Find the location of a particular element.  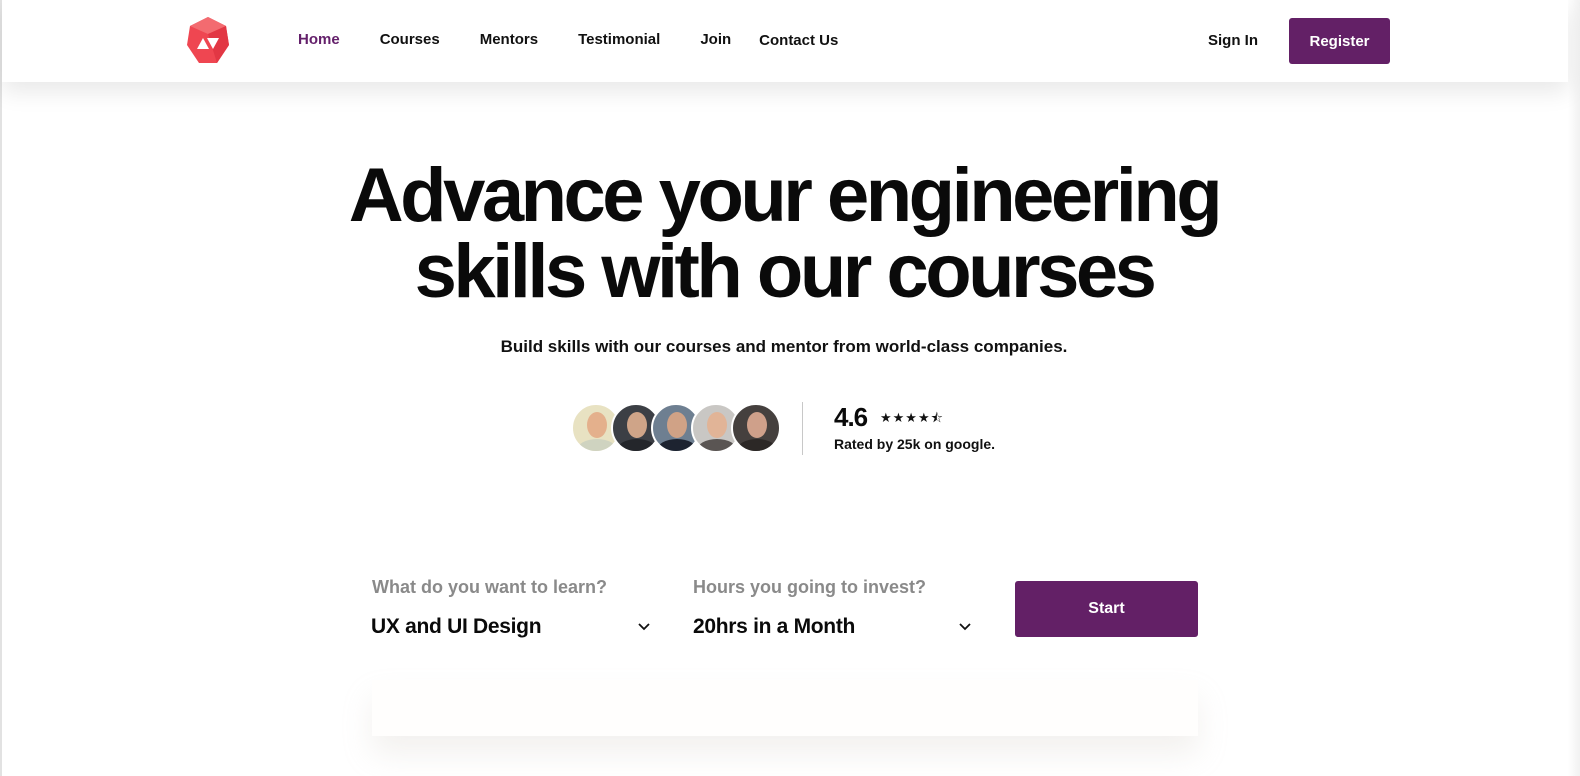

hero-title-line-1: Advance your engineering is located at coordinates (785, 195).